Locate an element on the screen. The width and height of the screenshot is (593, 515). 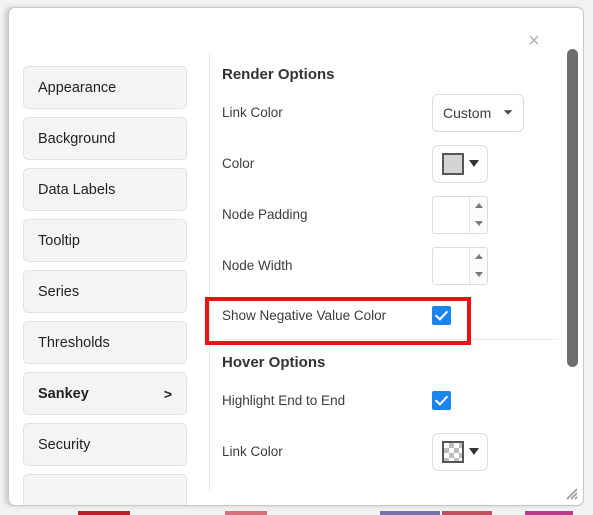
show-negative-value-color-label: Show Negative Value Color is located at coordinates (304, 315).